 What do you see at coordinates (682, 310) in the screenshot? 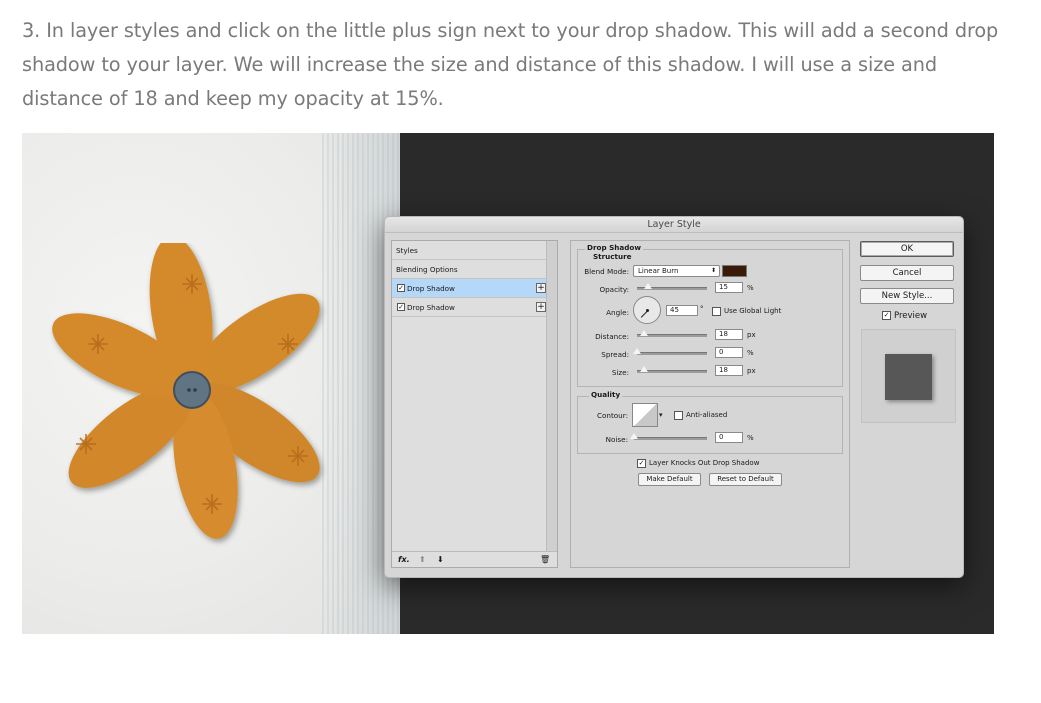
I see `angle-input: 45` at bounding box center [682, 310].